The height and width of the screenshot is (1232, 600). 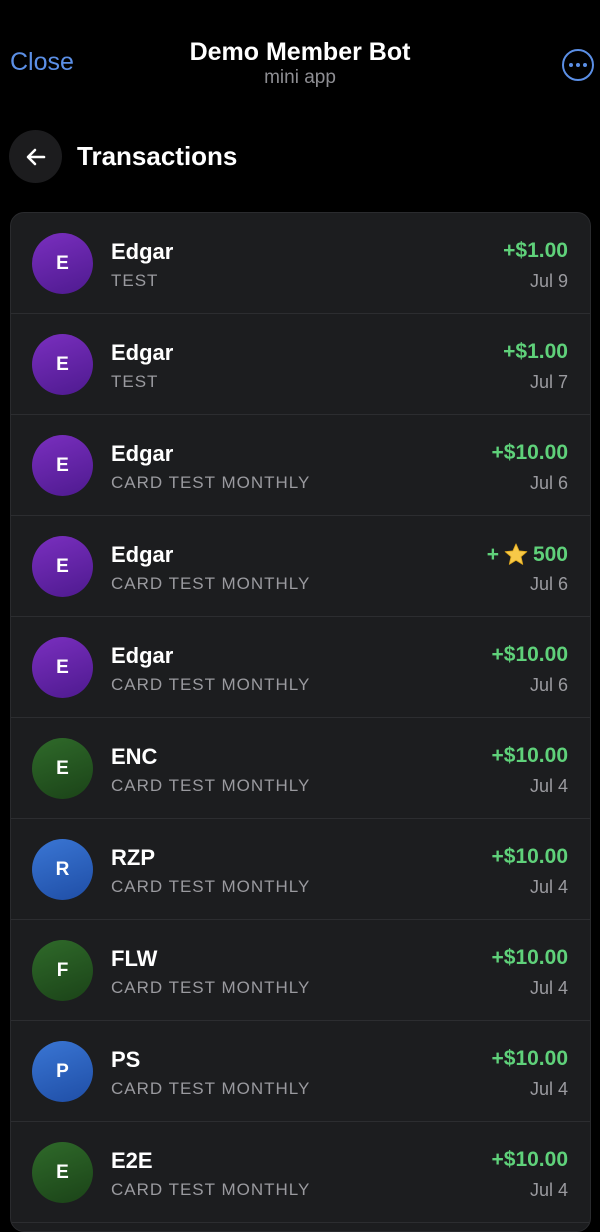 I want to click on avatar: R, so click(x=62, y=869).